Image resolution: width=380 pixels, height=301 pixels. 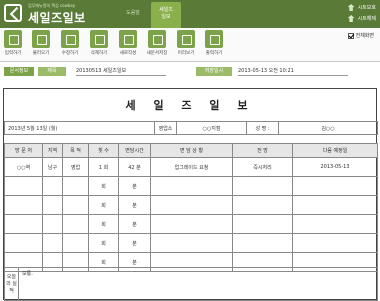 What do you see at coordinates (328, 128) in the screenshot?
I see `name-value: 김○○` at bounding box center [328, 128].